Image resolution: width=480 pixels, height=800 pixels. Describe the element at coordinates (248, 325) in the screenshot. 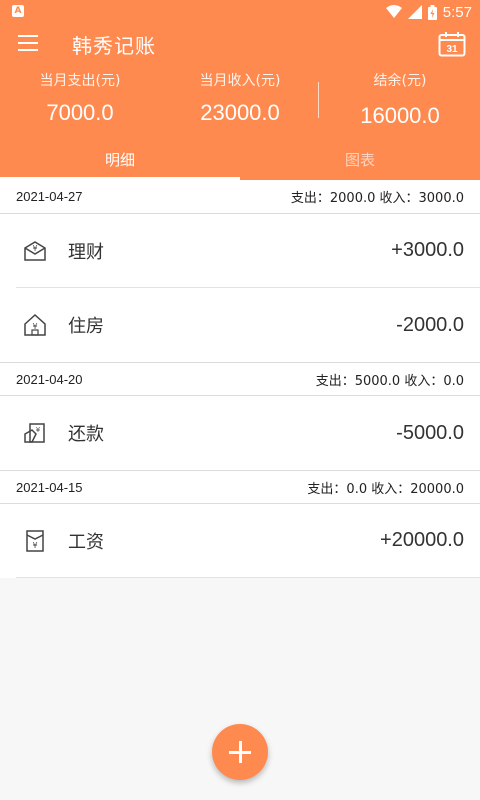

I see `list-item: ¥ 住房 -2000.0` at that location.